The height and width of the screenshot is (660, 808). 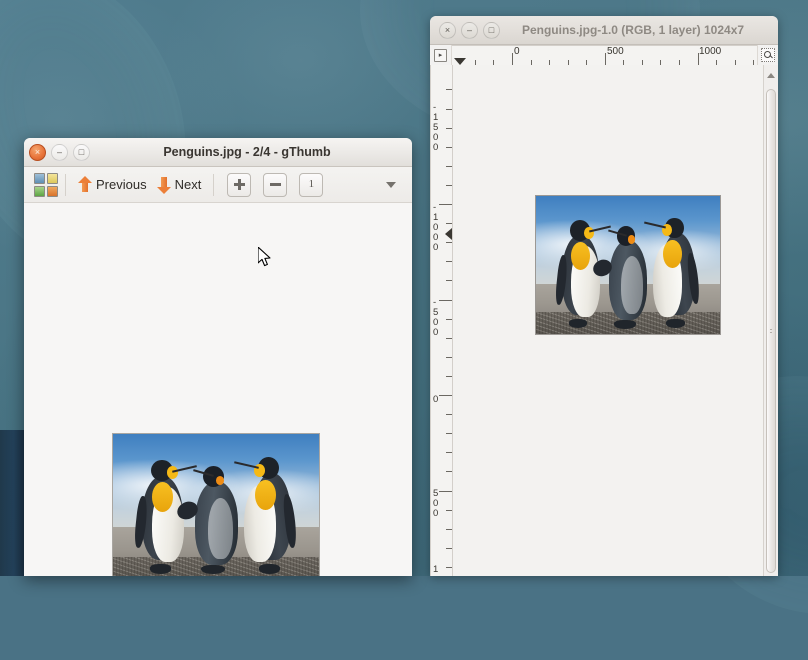 What do you see at coordinates (436, 227) in the screenshot?
I see `v-ruler-label: ‑ 1 0 0 0` at bounding box center [436, 227].